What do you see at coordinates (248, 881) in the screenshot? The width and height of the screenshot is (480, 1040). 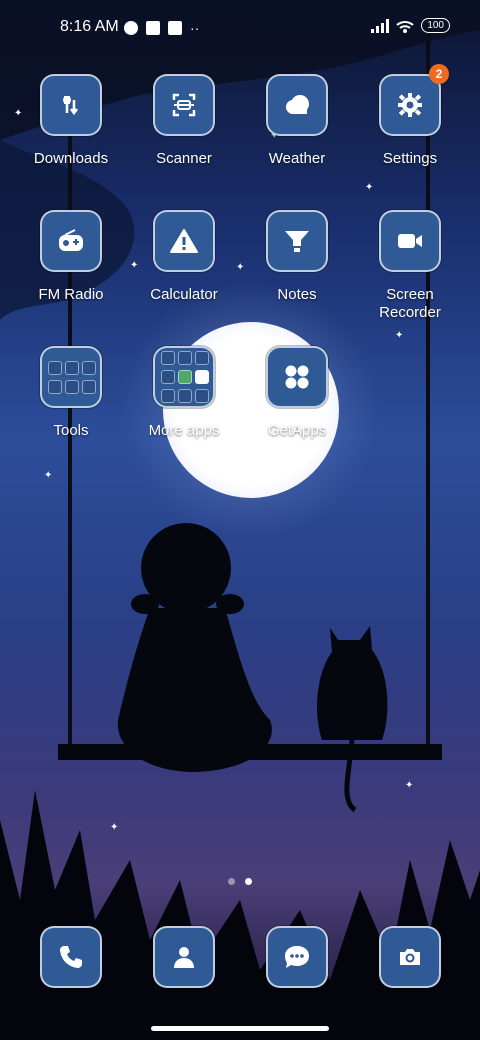 I see `page-dot-active` at bounding box center [248, 881].